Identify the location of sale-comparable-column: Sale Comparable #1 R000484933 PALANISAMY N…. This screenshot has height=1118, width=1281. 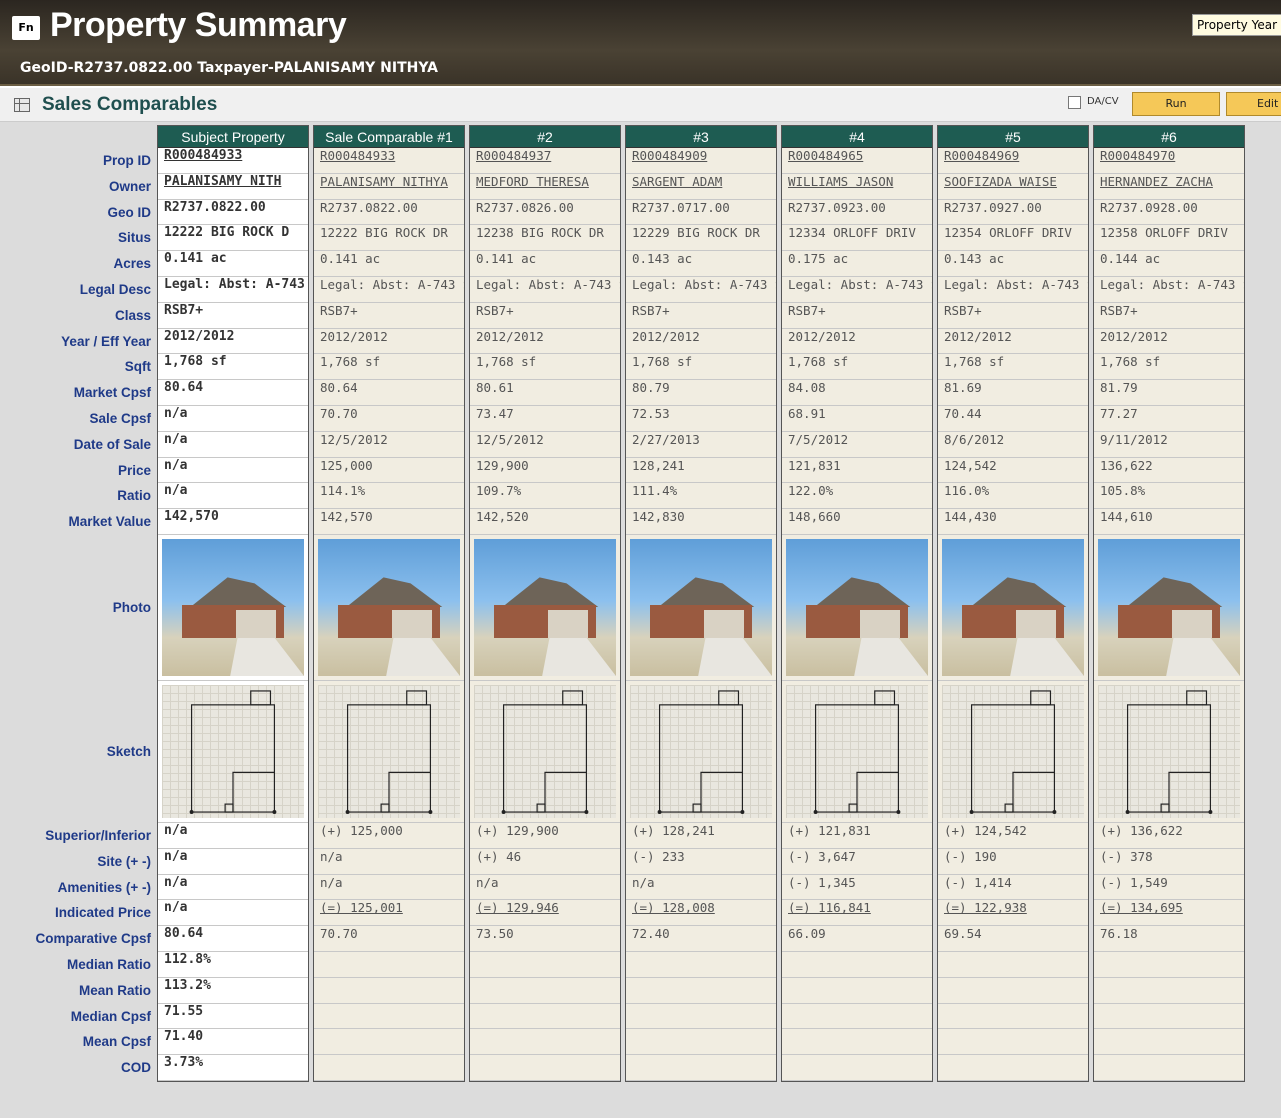
(389, 603).